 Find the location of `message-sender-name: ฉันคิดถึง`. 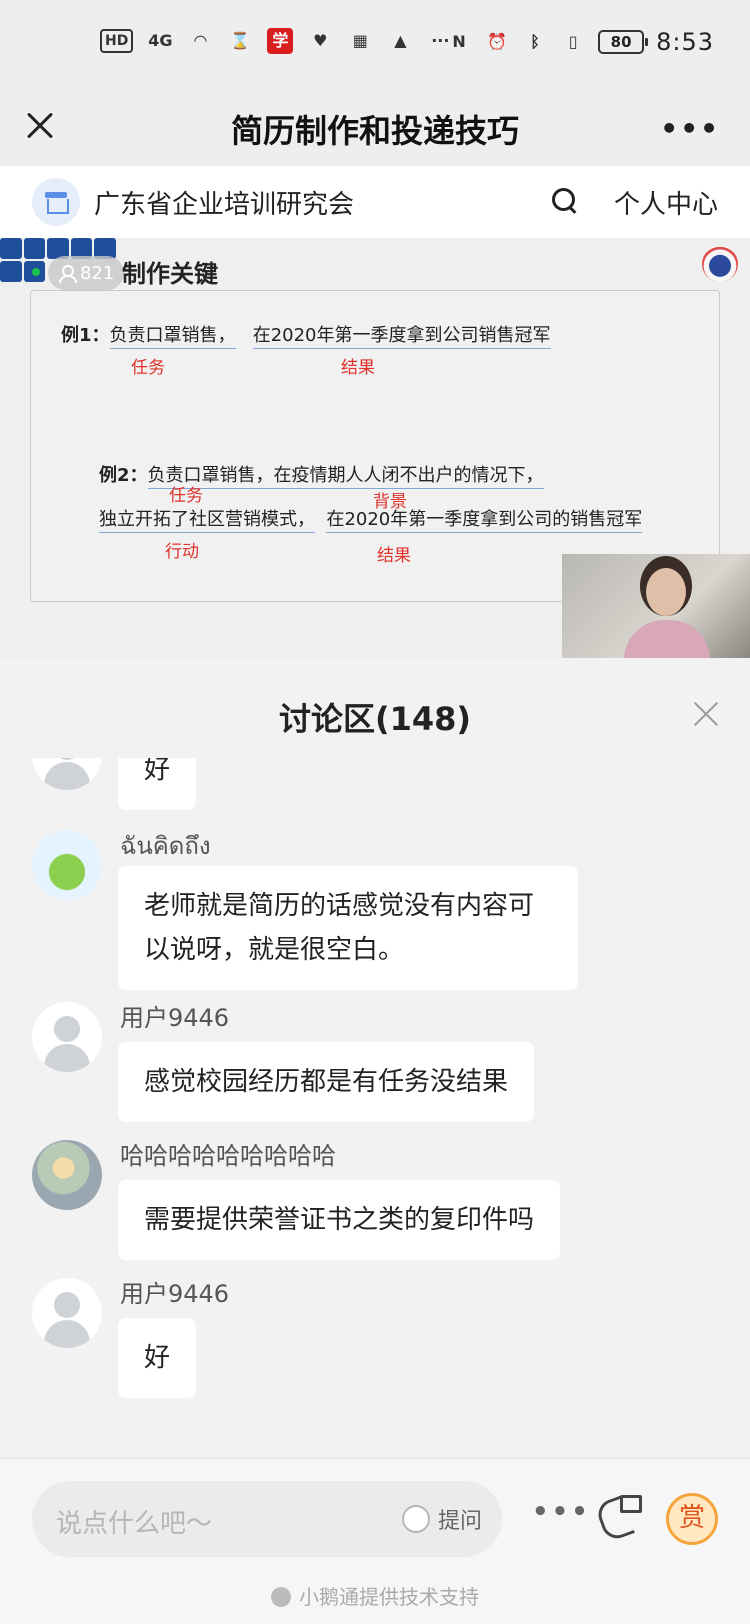

message-sender-name: ฉันคิดถึง is located at coordinates (165, 846).